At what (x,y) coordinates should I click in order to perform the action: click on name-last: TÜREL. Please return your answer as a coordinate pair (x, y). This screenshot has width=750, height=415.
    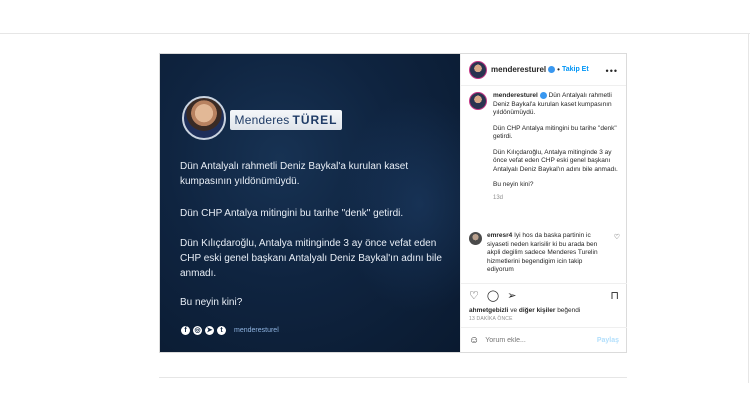
    Looking at the image, I should click on (315, 120).